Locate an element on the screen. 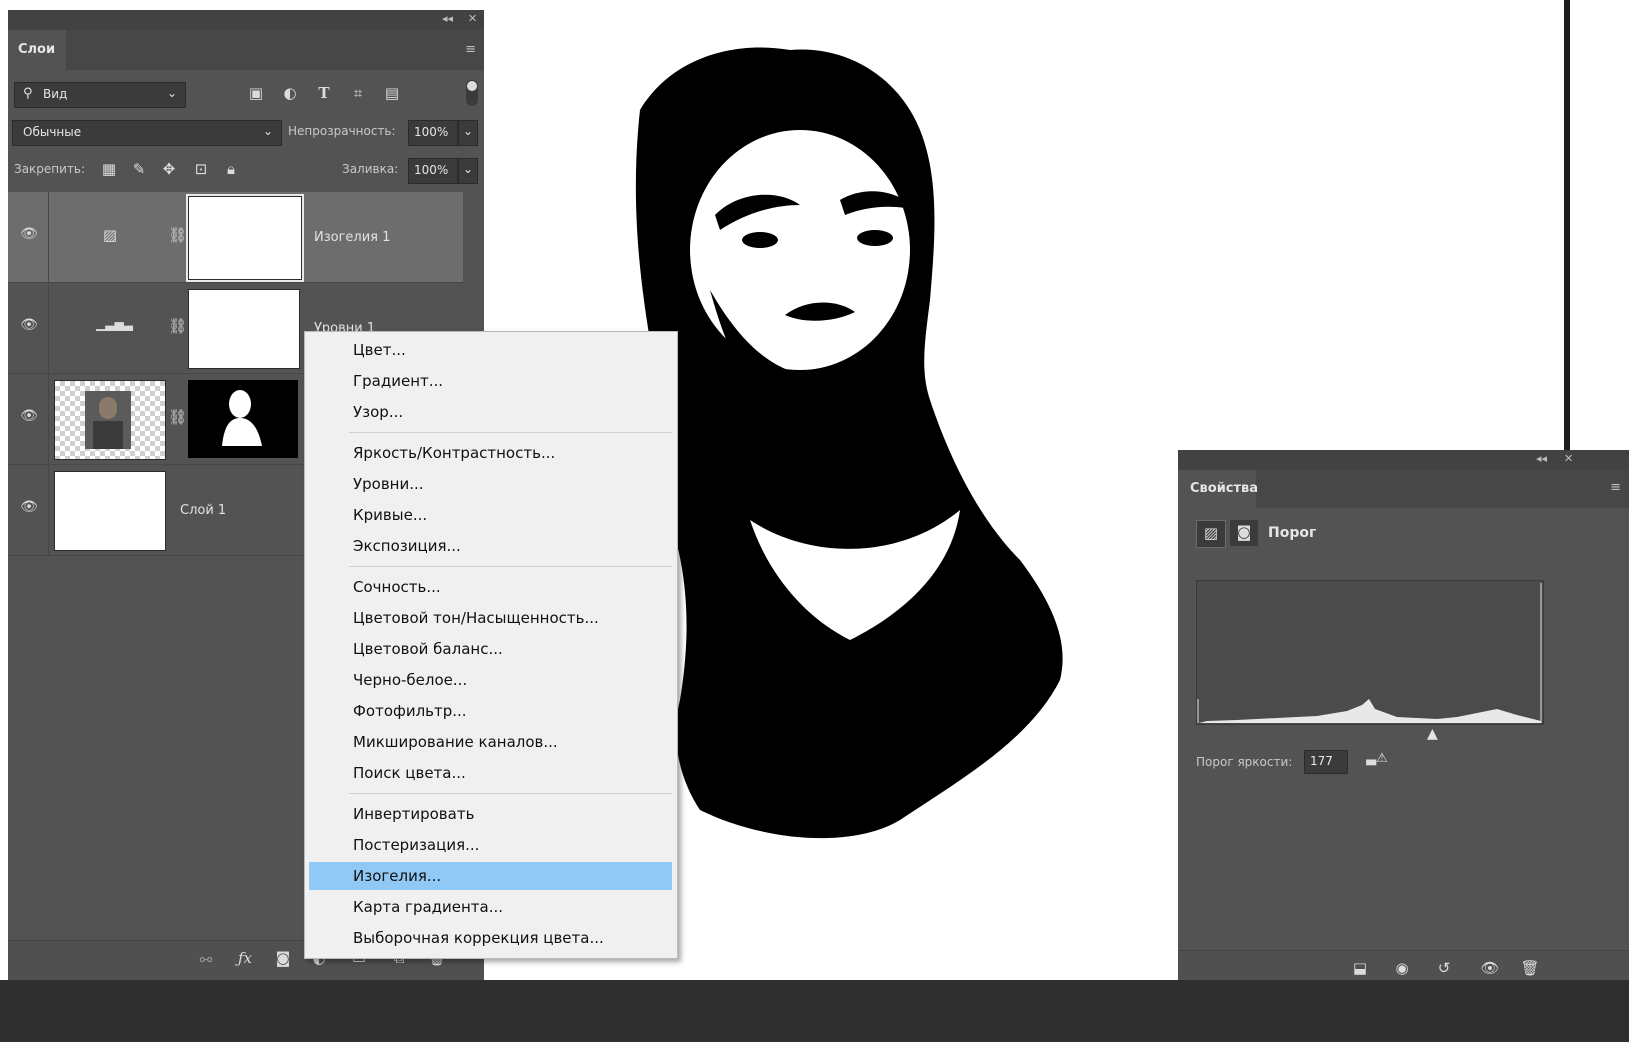 Image resolution: width=1629 pixels, height=1042 pixels. adjustment-name: Порог is located at coordinates (1292, 533).